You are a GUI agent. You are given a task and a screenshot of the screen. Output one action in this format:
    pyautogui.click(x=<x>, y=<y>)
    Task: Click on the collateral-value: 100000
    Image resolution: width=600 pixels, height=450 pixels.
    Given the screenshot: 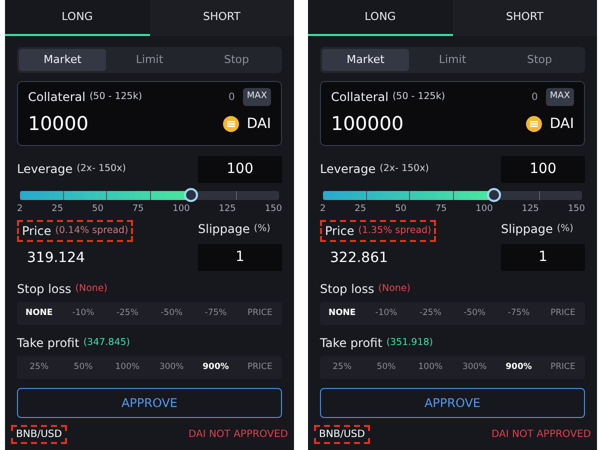 What is the action you would take?
    pyautogui.click(x=367, y=124)
    